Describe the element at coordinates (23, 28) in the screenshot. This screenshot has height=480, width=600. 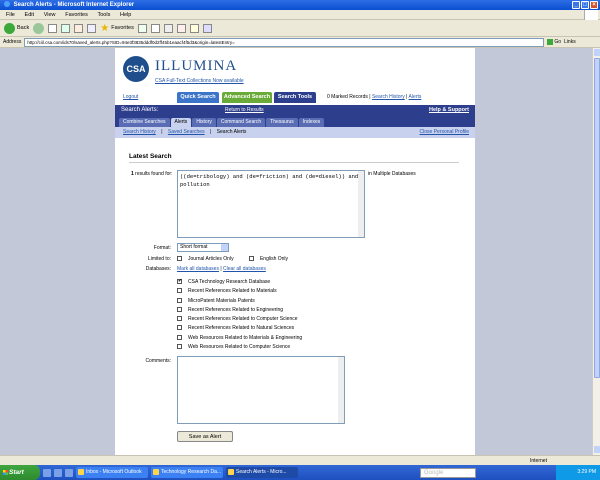
I see `back-label: Back` at that location.